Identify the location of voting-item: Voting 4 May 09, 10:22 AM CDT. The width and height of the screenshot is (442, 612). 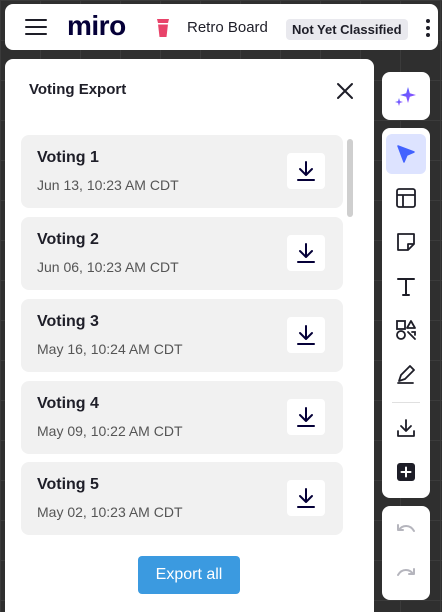
(182, 417).